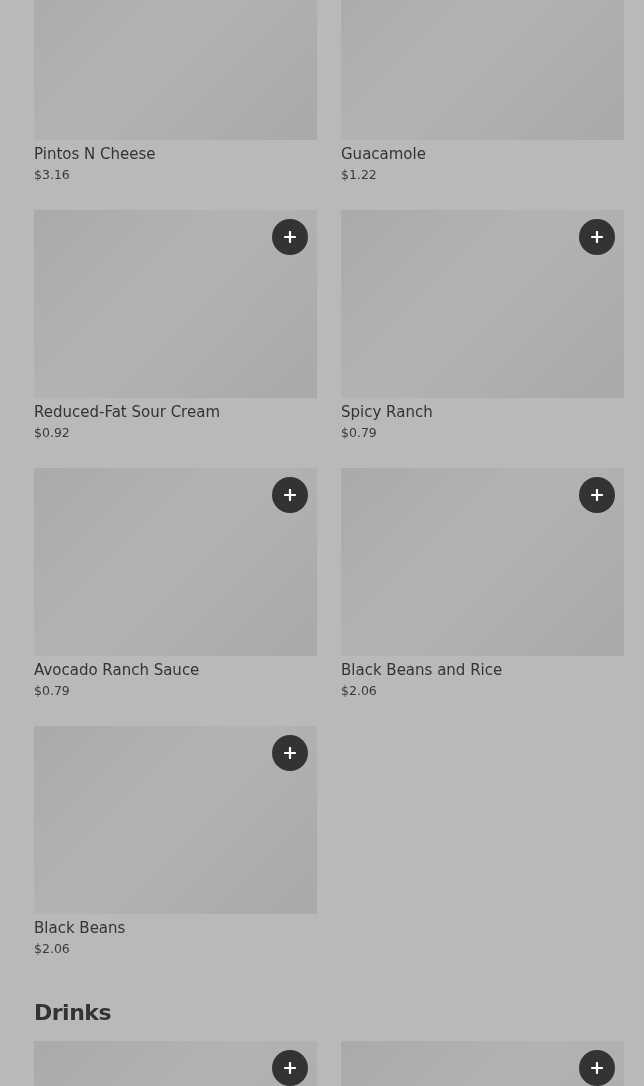 The width and height of the screenshot is (644, 1086). I want to click on item-price: $1.22, so click(359, 174).